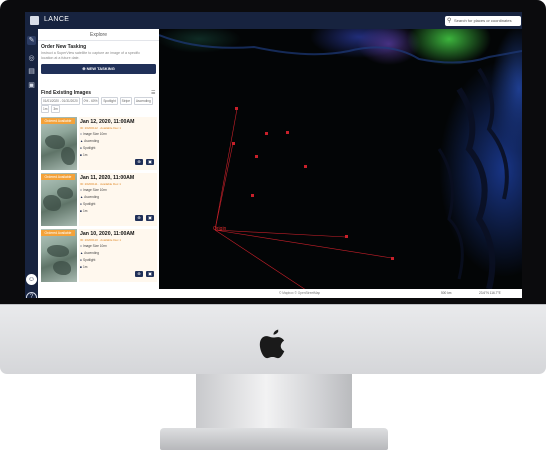 The width and height of the screenshot is (546, 457). Describe the element at coordinates (31, 163) in the screenshot. I see `sidebar-nav: ✎ ◎ ▤ ▣ ☺ ?` at that location.